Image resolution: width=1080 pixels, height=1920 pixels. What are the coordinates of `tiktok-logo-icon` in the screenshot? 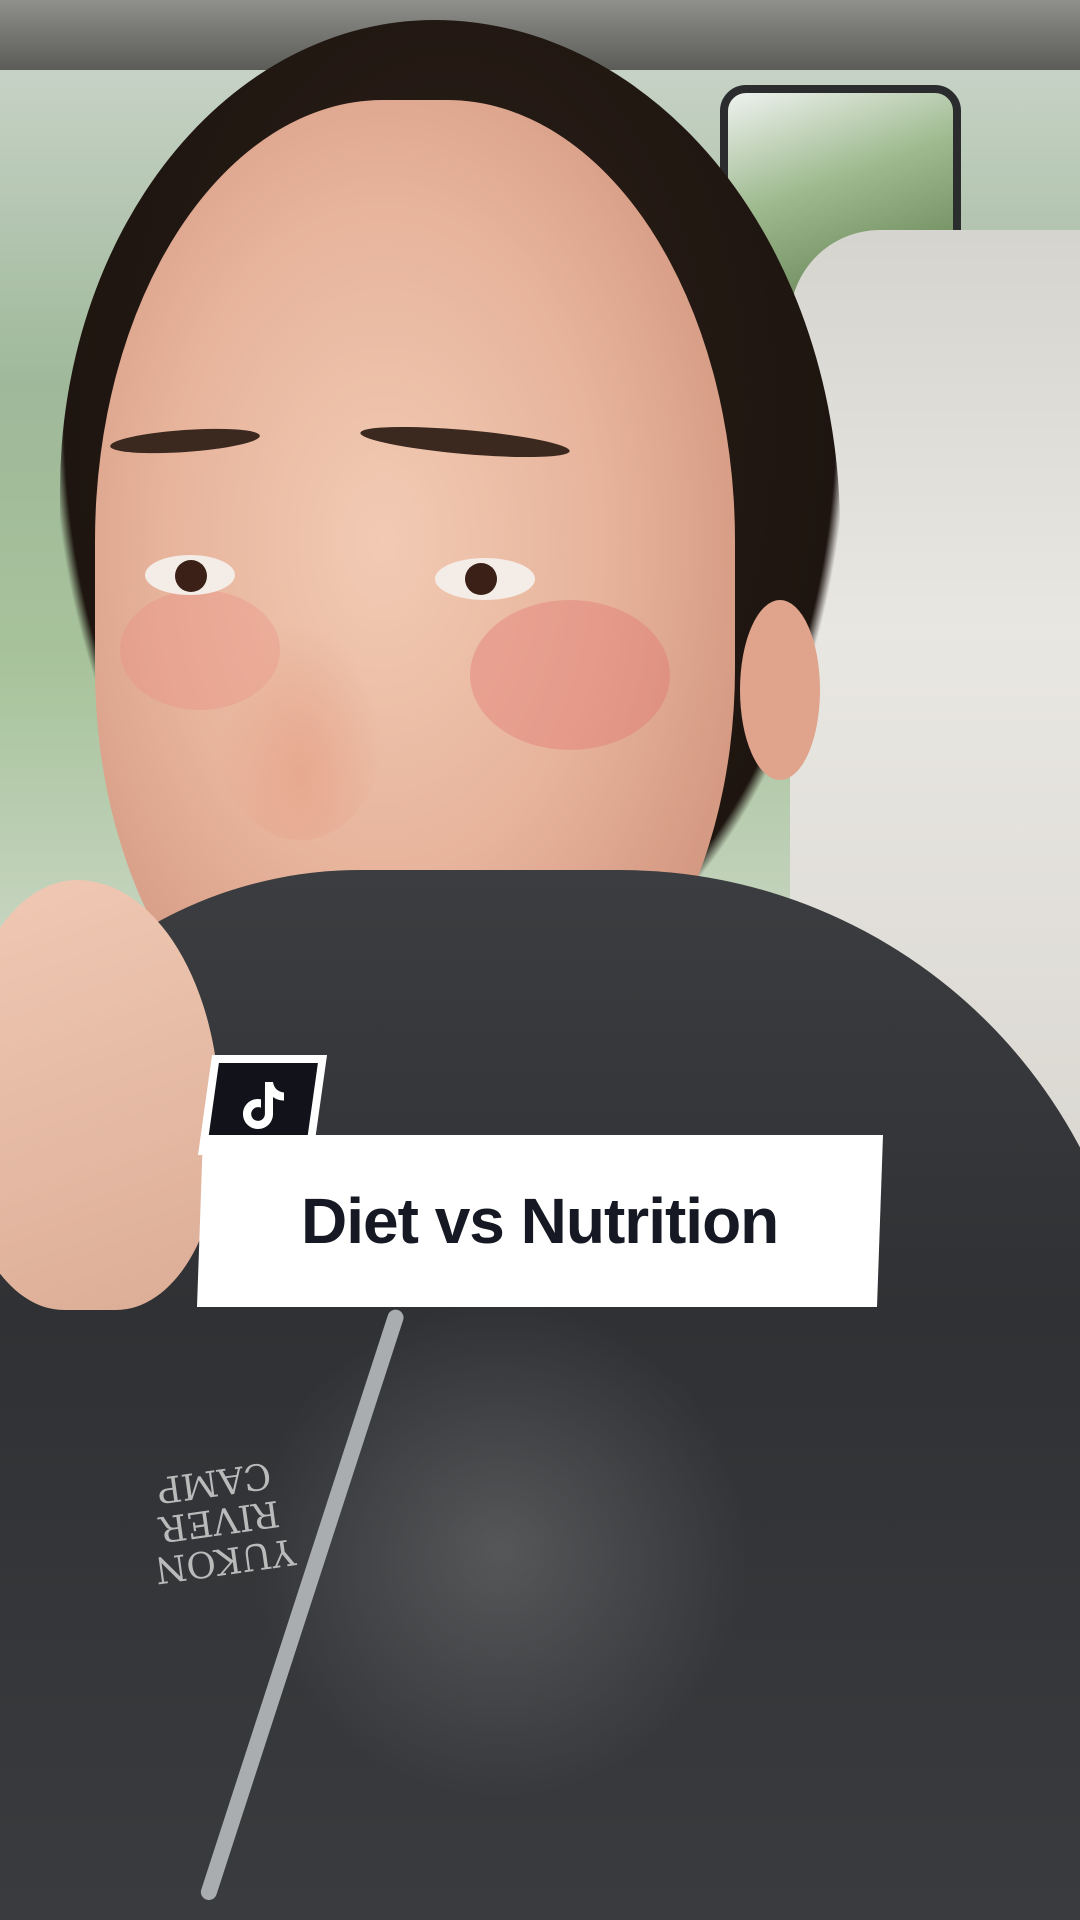 It's located at (263, 1105).